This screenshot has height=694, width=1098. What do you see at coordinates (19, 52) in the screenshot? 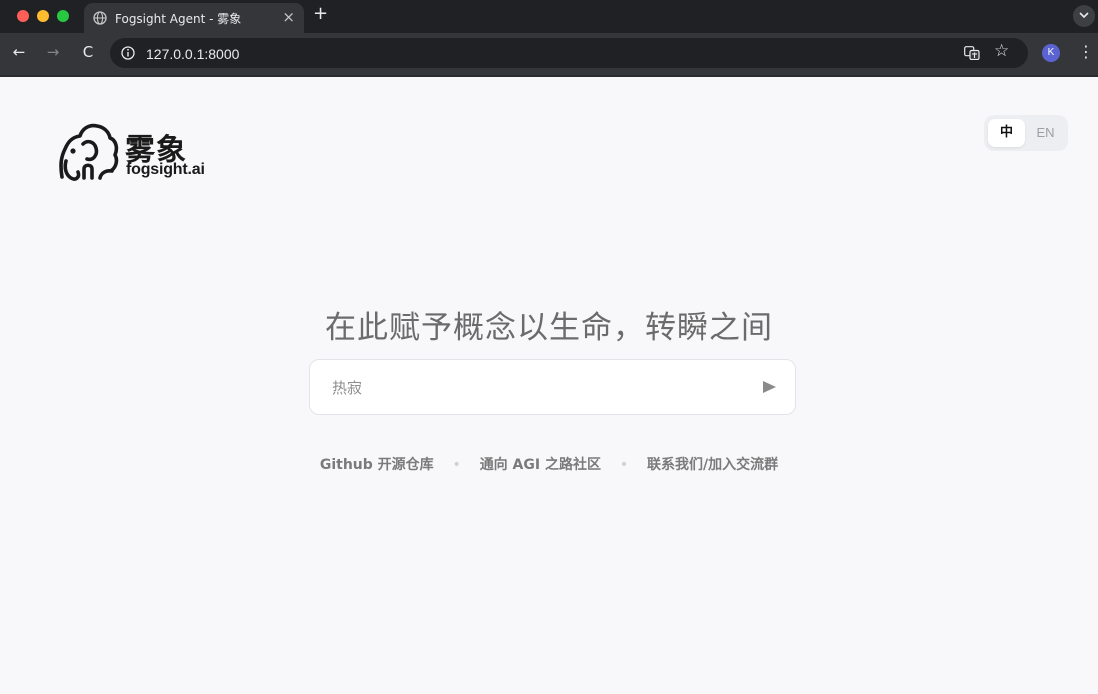
I see `back-button: ←` at bounding box center [19, 52].